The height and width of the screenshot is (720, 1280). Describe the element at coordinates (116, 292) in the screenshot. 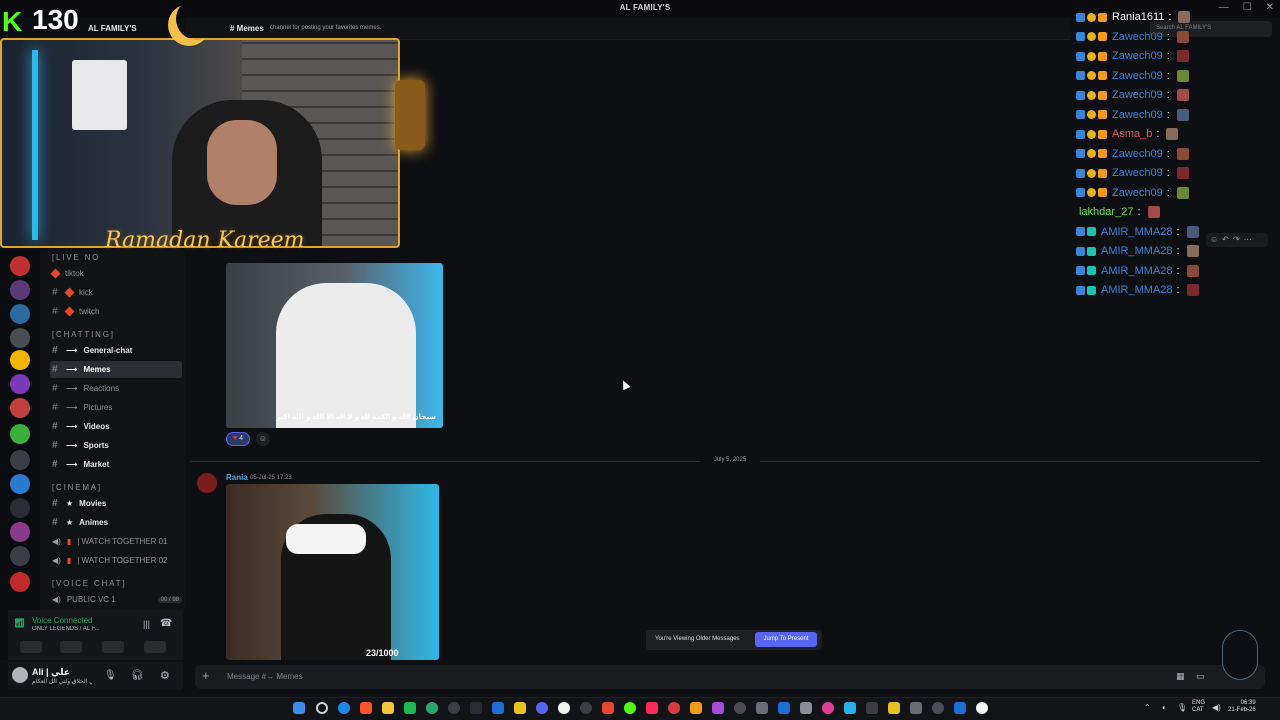

I see `channel-kick: # kick` at that location.